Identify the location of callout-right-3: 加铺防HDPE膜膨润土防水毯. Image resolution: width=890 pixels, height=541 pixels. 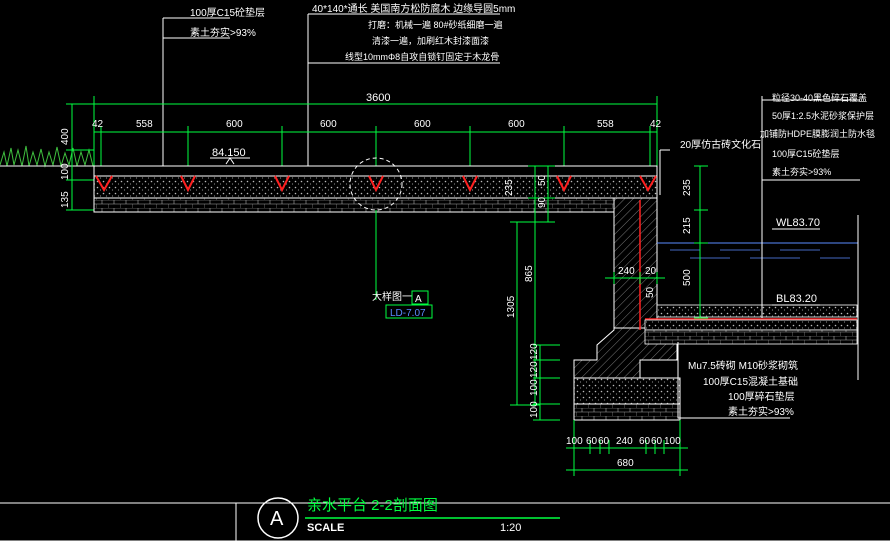
(817, 133).